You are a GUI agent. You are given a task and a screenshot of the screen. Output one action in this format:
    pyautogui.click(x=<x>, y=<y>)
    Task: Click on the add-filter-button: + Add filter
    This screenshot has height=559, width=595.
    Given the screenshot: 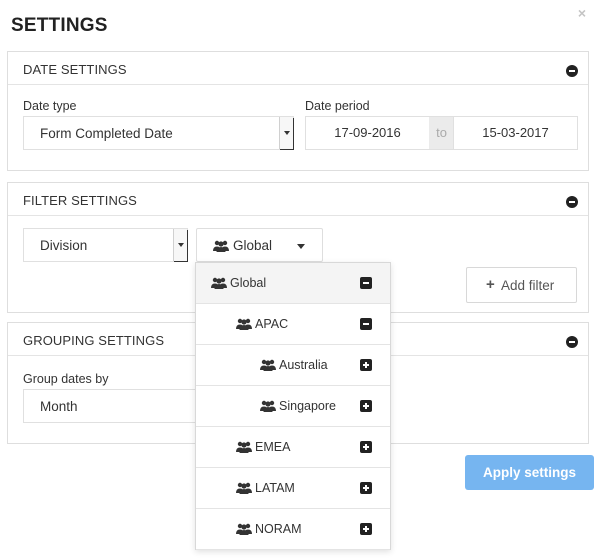 What is the action you would take?
    pyautogui.click(x=521, y=285)
    